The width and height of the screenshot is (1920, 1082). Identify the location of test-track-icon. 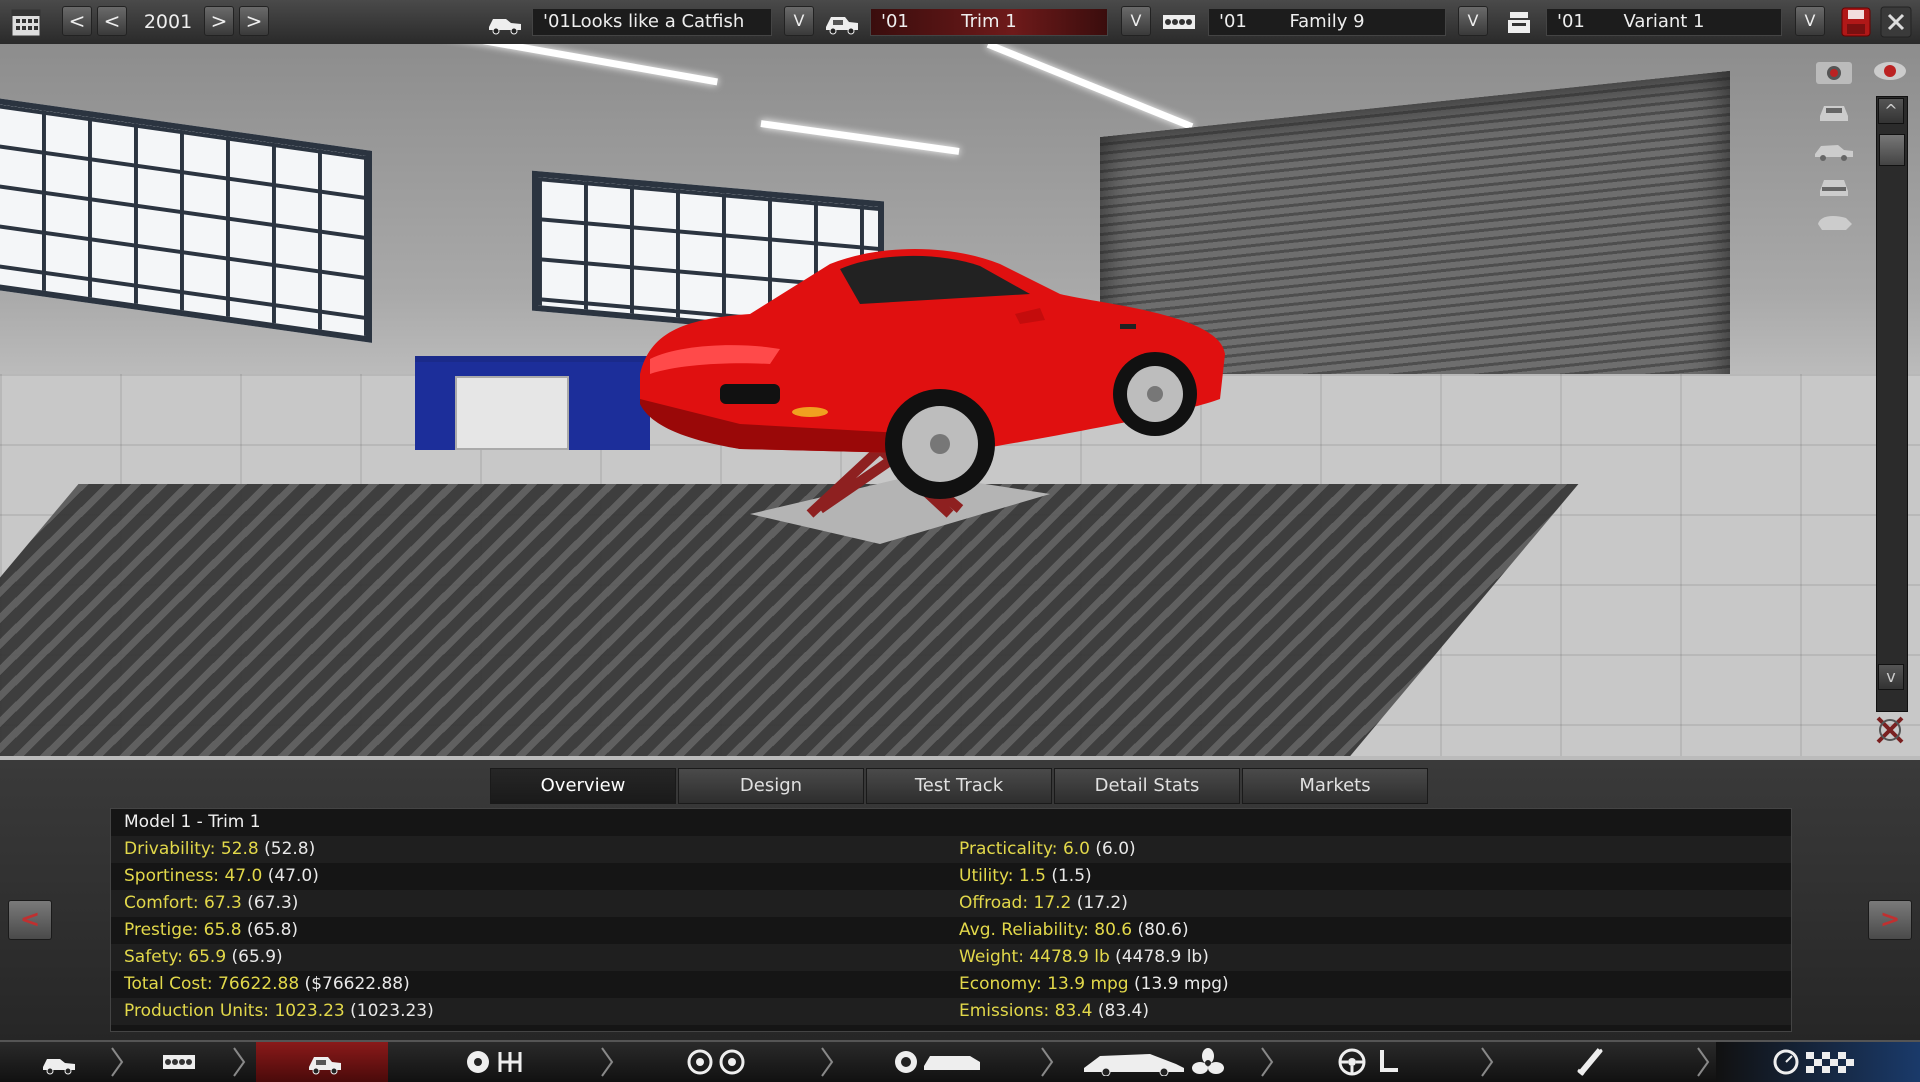
(1813, 1062).